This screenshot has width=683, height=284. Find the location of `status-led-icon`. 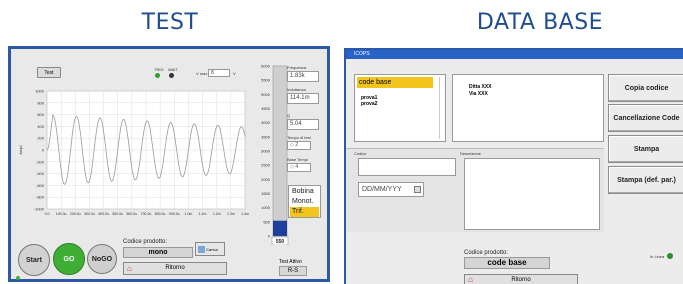

status-led-icon is located at coordinates (18, 278).